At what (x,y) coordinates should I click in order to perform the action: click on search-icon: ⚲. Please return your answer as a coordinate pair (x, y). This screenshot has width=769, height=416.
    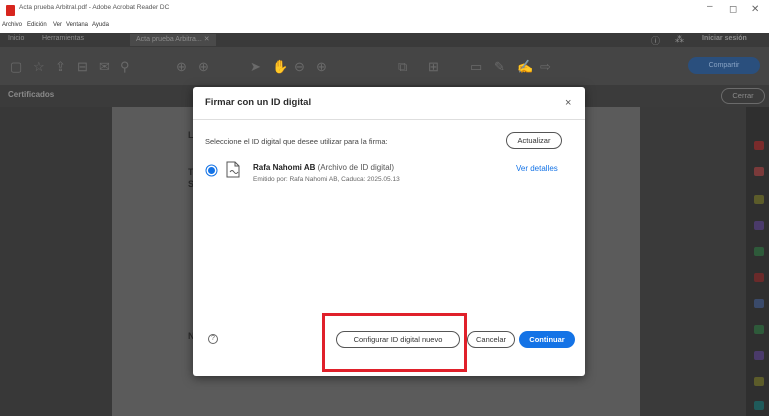
    Looking at the image, I should click on (125, 67).